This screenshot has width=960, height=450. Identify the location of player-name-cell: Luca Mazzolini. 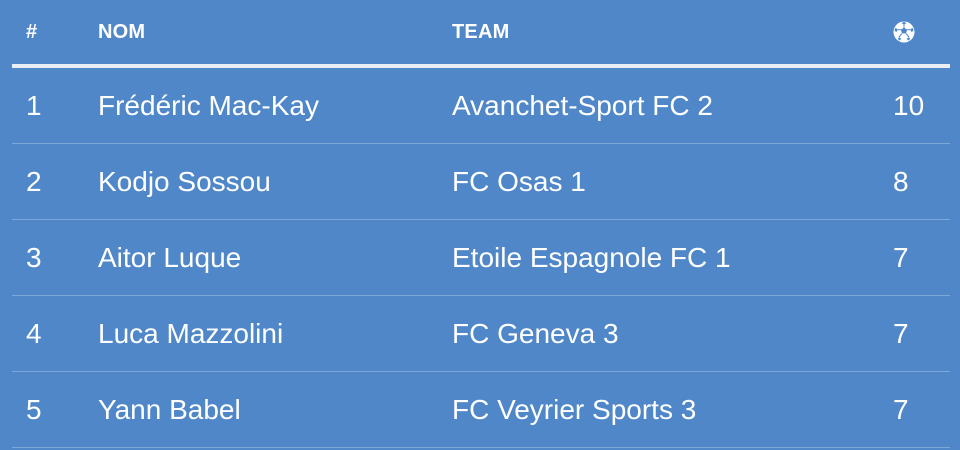
(191, 333).